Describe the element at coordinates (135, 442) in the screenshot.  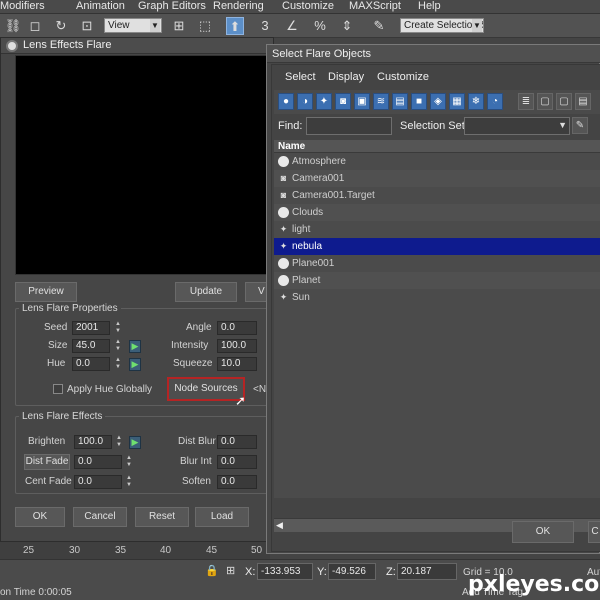
I see `brighten-key-icon: ▶` at that location.